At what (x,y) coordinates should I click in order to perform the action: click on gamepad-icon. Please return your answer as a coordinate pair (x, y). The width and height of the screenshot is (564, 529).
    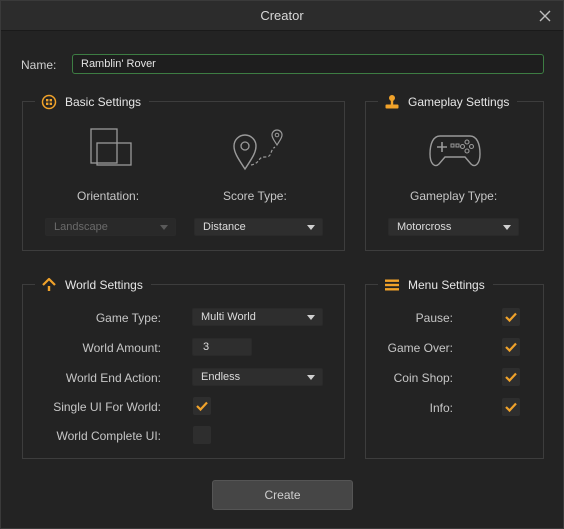
    Looking at the image, I should click on (455, 151).